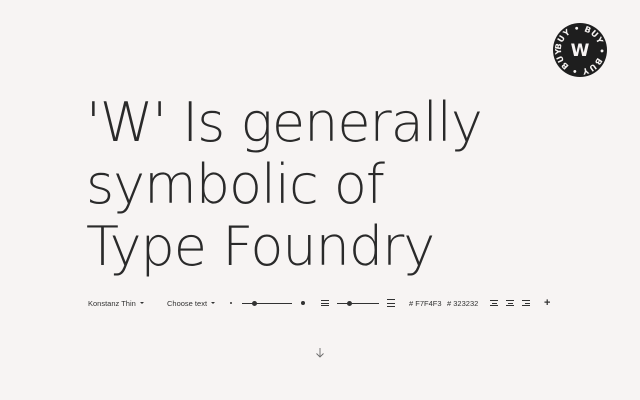  What do you see at coordinates (284, 122) in the screenshot?
I see `headline-line-1: 'W' Is generally` at bounding box center [284, 122].